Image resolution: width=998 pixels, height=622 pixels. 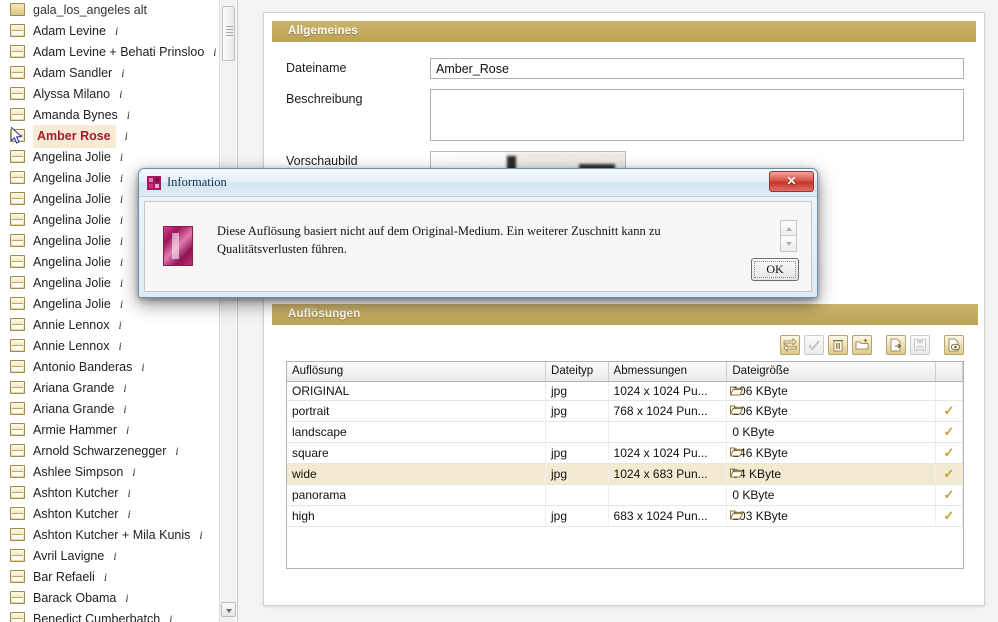 I want to click on tree-item: Avril Lavigne i, so click(x=111, y=556).